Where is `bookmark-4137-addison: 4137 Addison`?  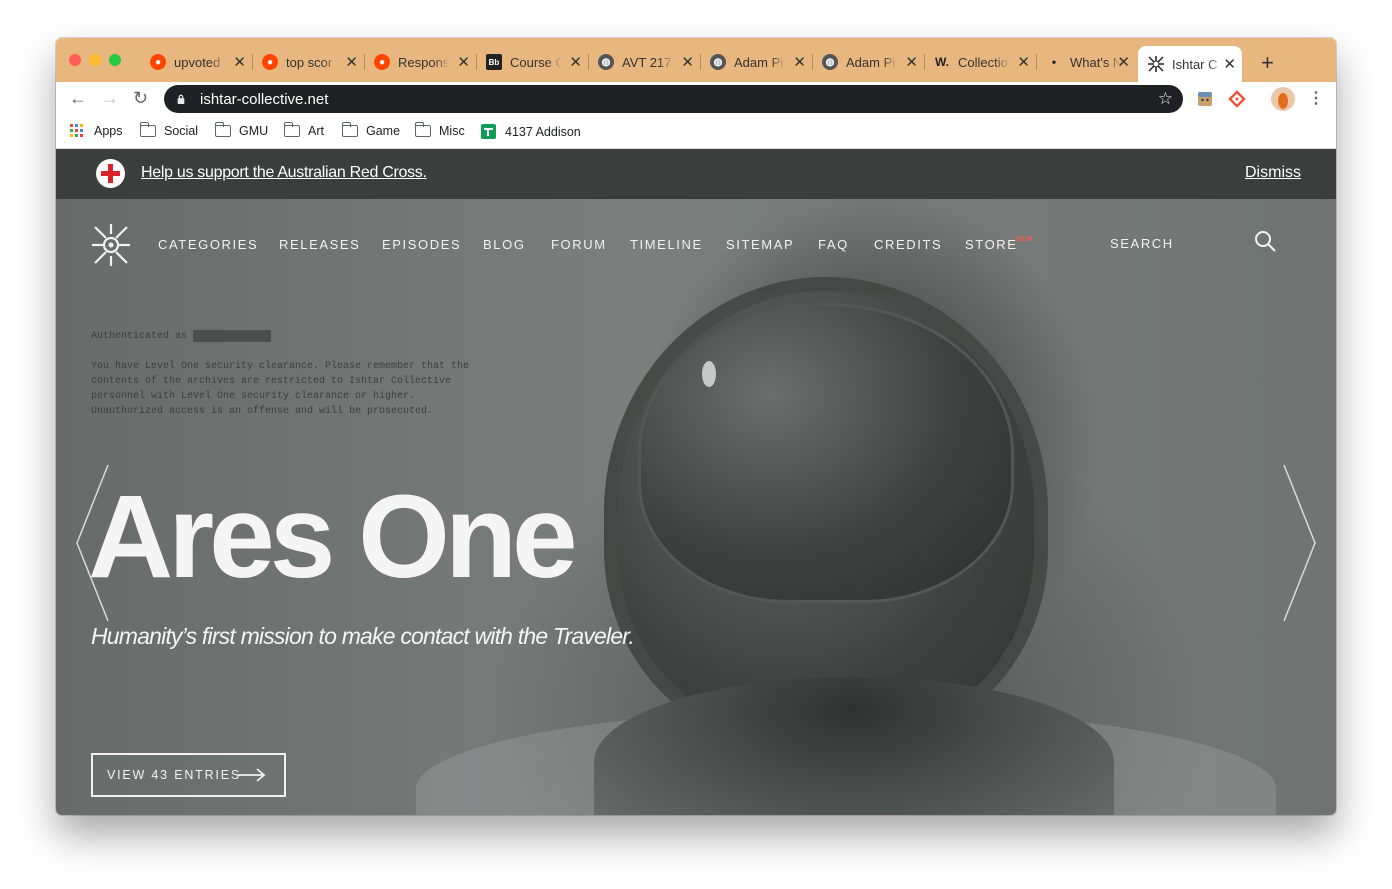
bookmark-4137-addison: 4137 Addison is located at coordinates (531, 131).